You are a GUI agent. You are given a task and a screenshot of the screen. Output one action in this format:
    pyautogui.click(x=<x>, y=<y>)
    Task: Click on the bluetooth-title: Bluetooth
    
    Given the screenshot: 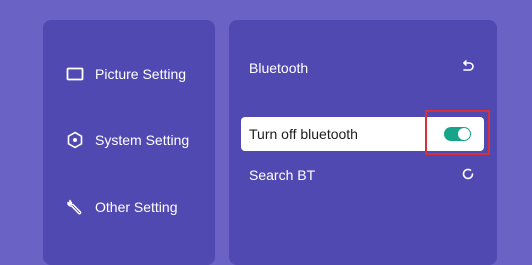 What is the action you would take?
    pyautogui.click(x=279, y=68)
    